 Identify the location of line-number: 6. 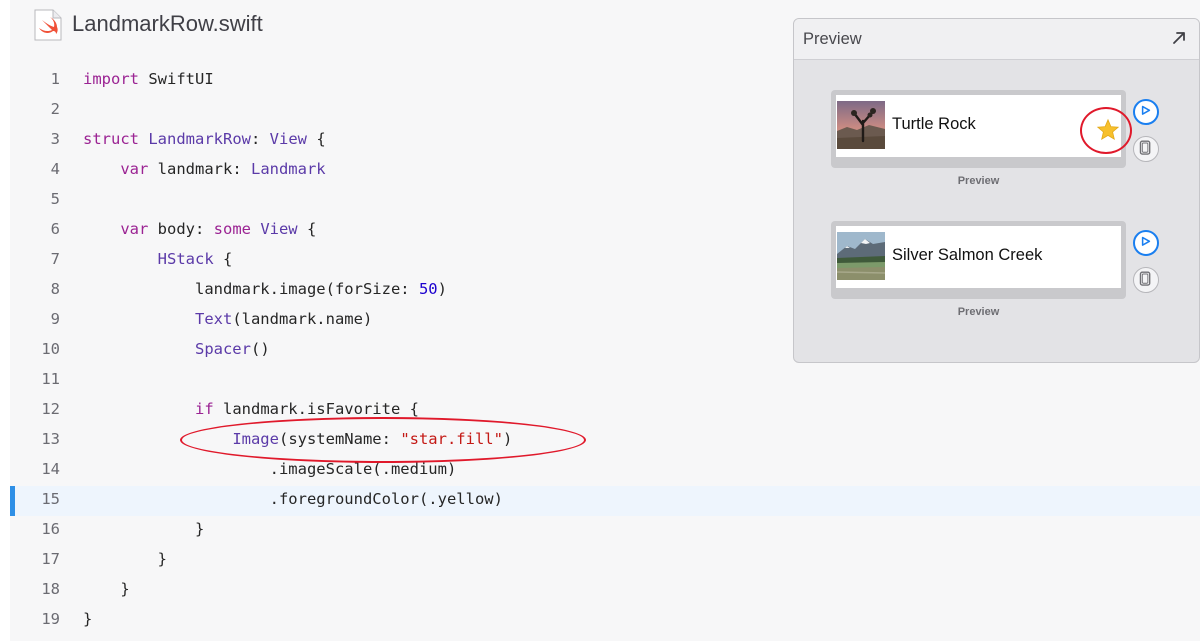
(55, 229).